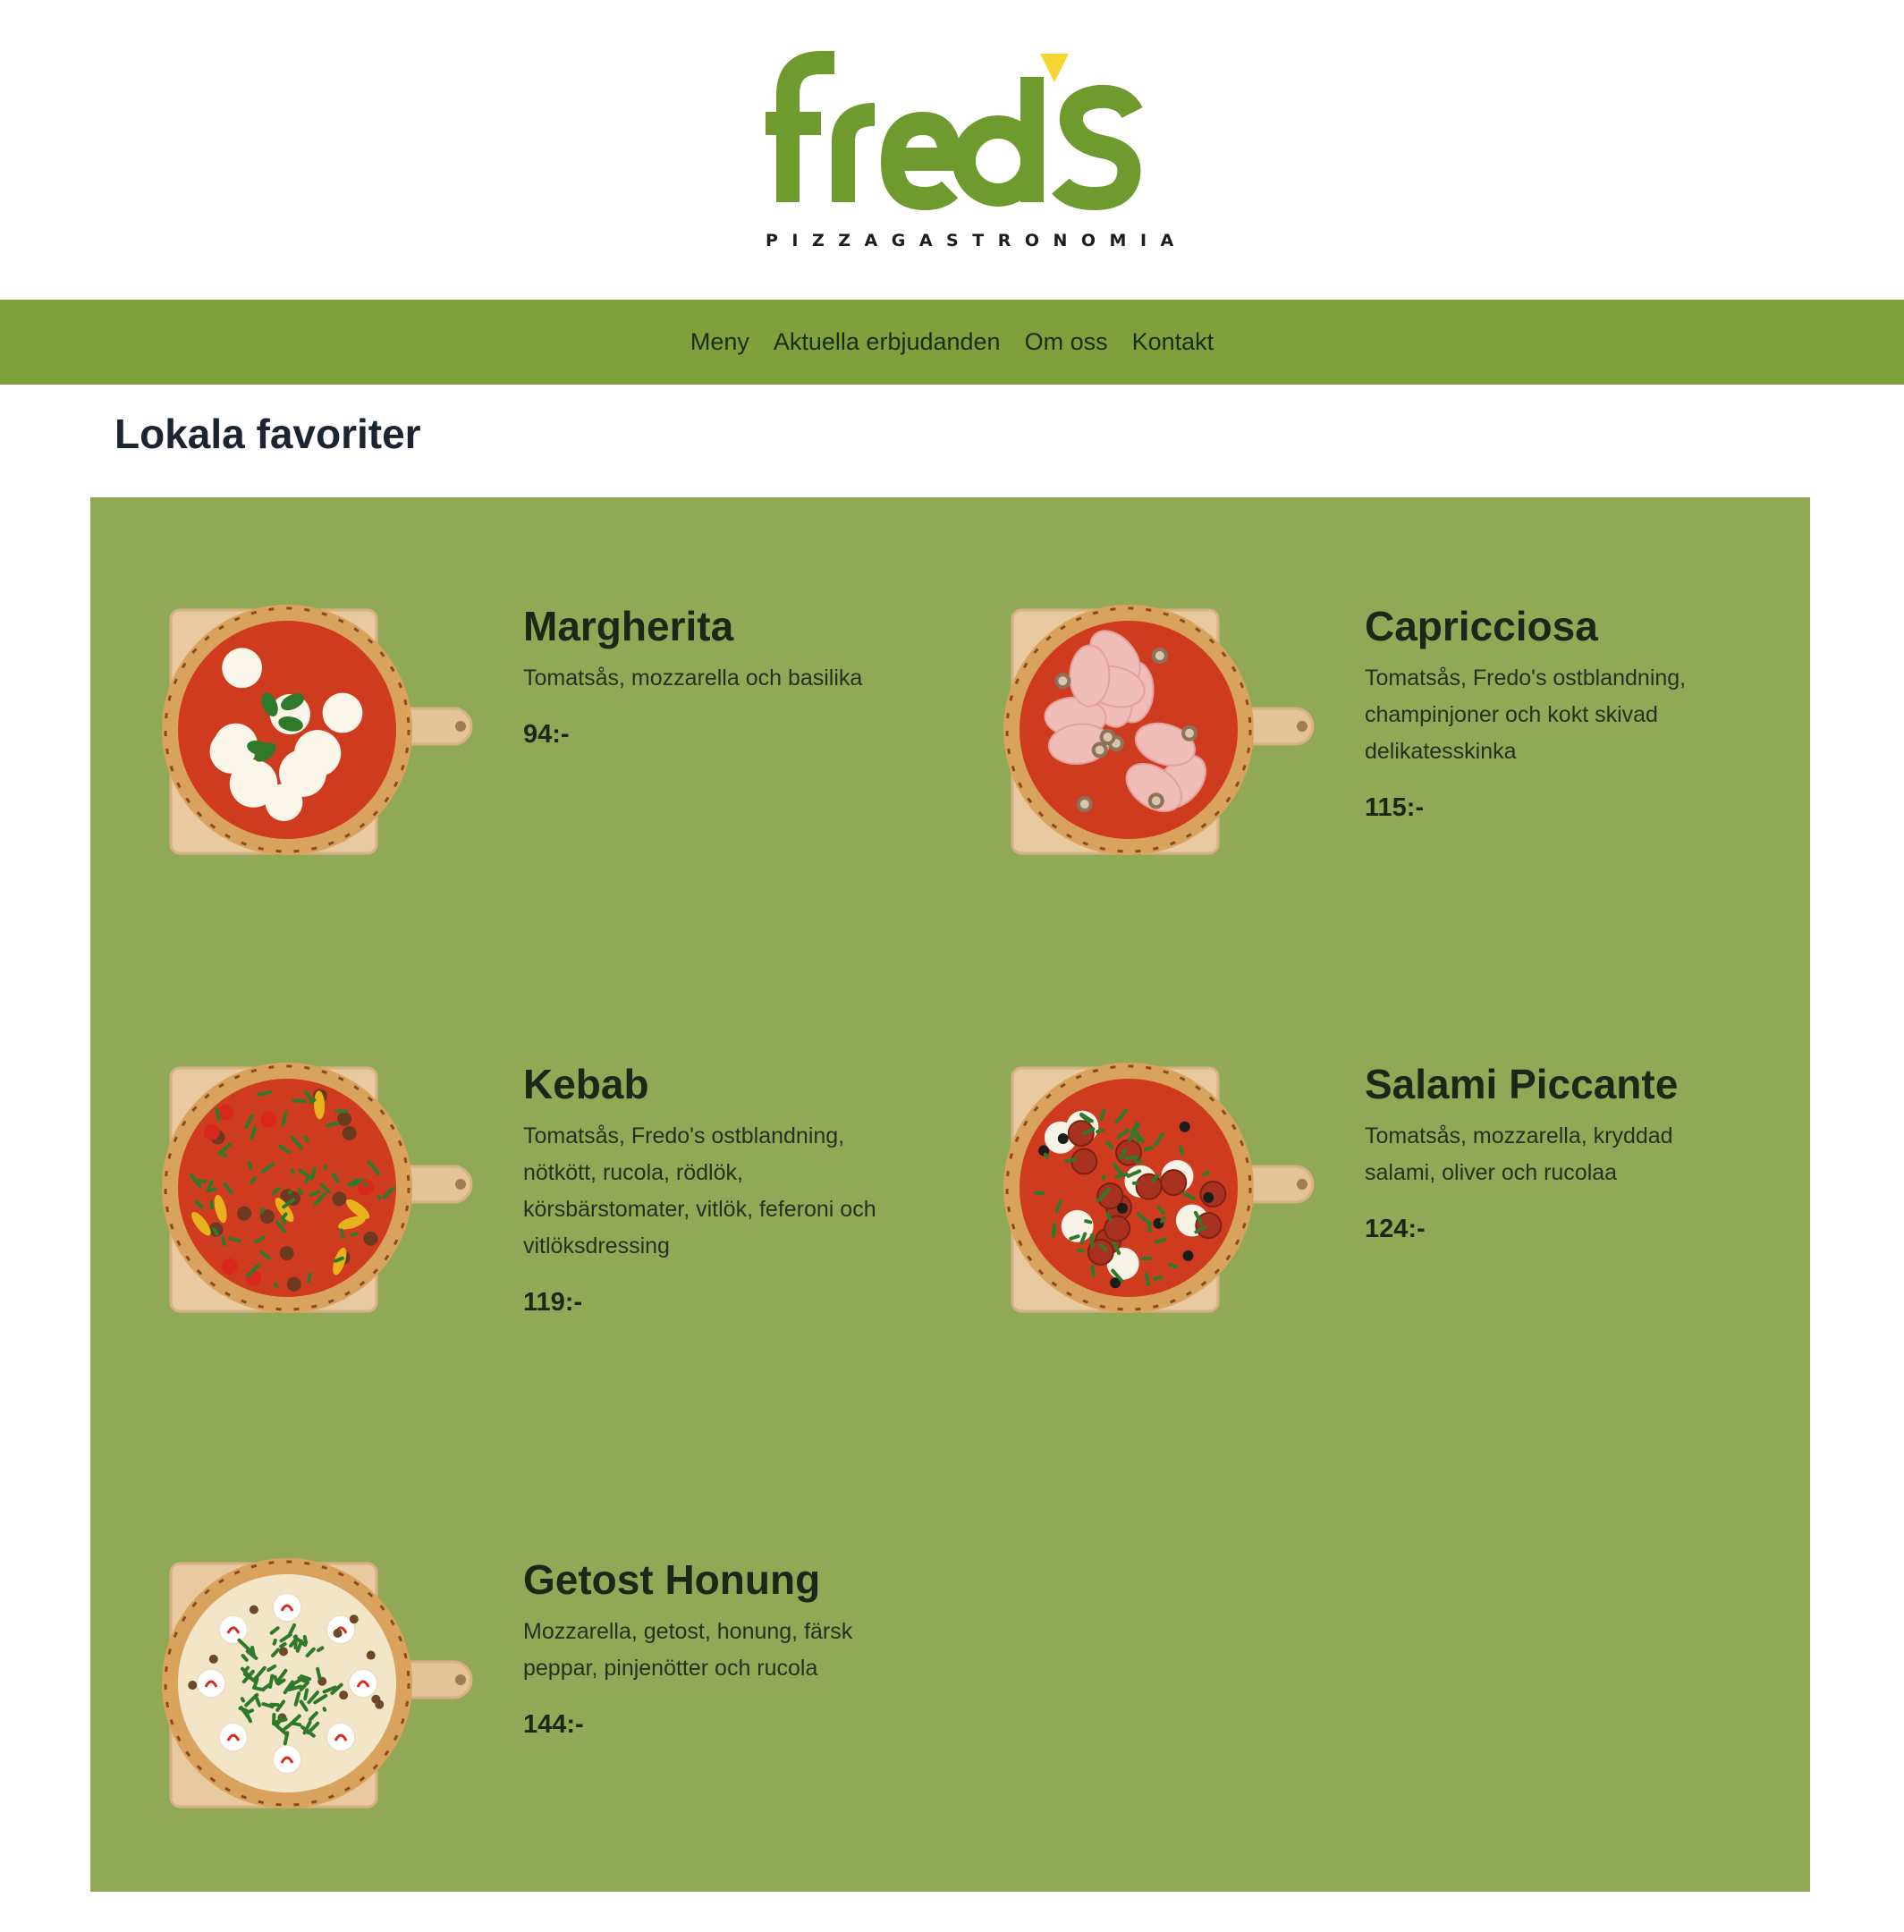 This screenshot has width=1904, height=1932. What do you see at coordinates (693, 678) in the screenshot?
I see `menu-item-description: Tomatsås, mozzarella och basilika` at bounding box center [693, 678].